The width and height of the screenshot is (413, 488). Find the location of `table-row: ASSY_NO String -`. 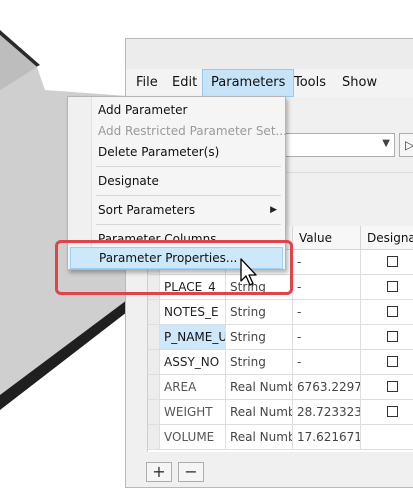

table-row: ASSY_NO String - is located at coordinates (280, 362).